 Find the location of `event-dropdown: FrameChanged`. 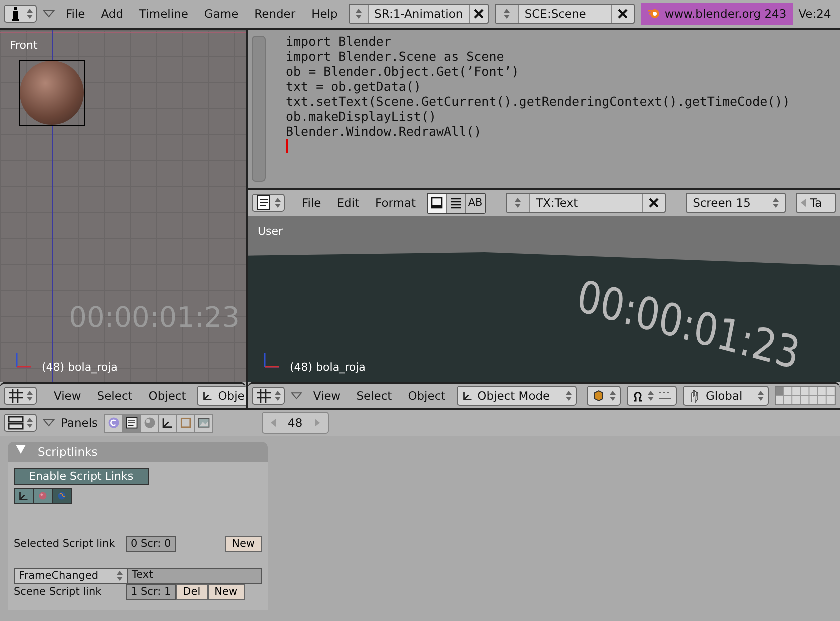

event-dropdown: FrameChanged is located at coordinates (71, 576).